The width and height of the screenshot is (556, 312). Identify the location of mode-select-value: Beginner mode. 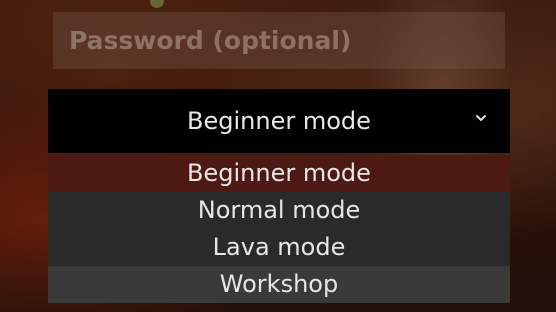
(279, 121).